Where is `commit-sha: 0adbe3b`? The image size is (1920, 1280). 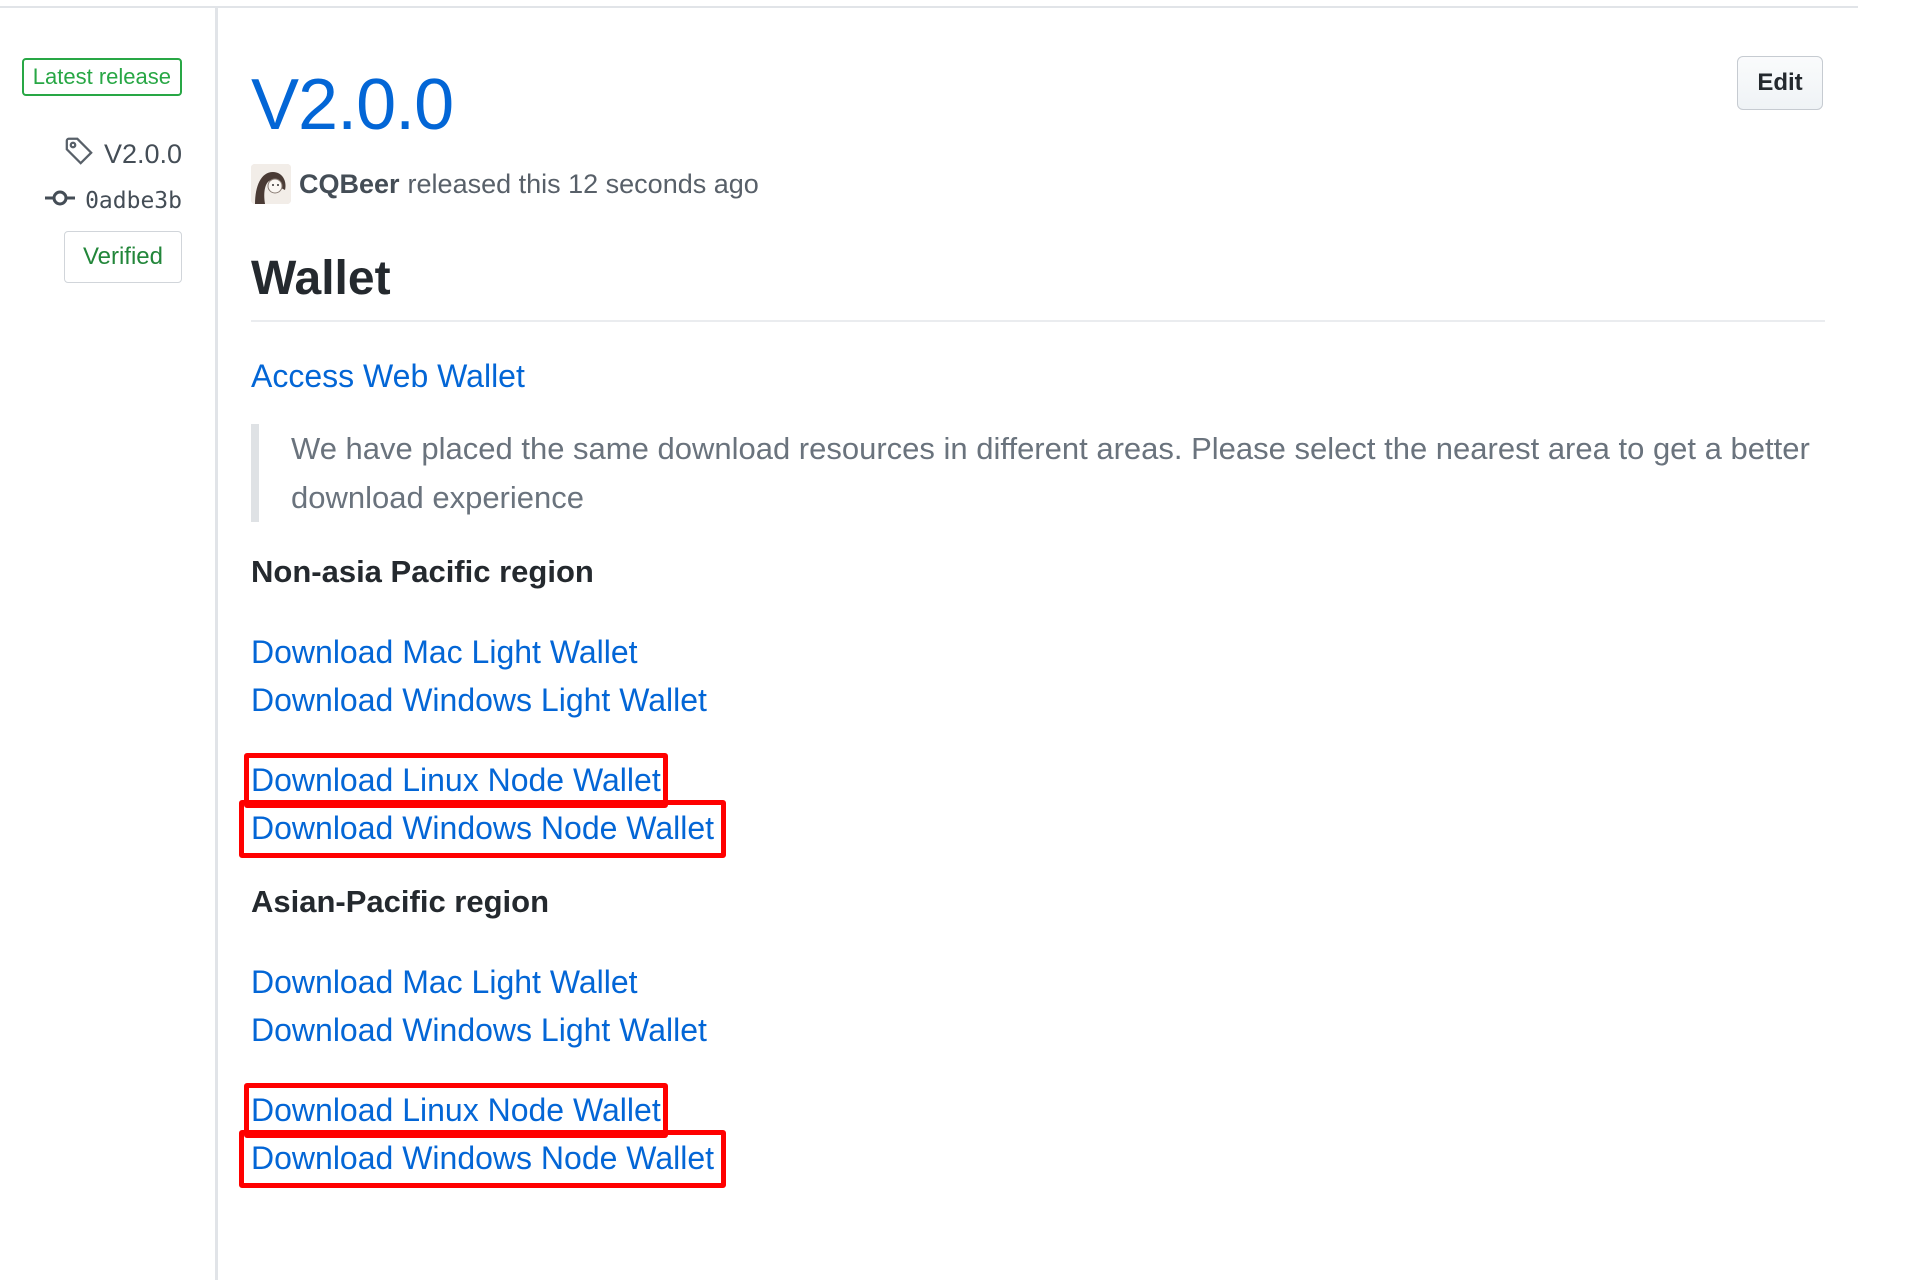
commit-sha: 0adbe3b is located at coordinates (133, 201).